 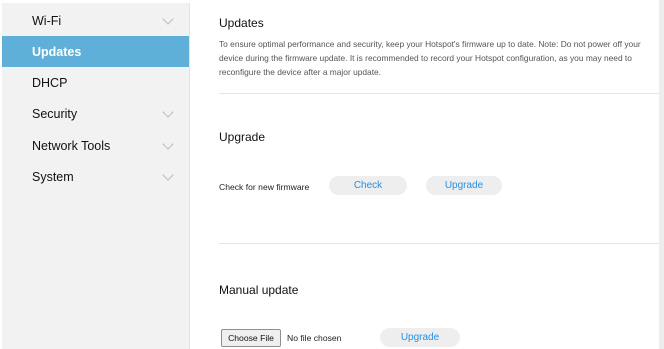 I want to click on sidebar-item-label: Wi-Fi, so click(x=47, y=20).